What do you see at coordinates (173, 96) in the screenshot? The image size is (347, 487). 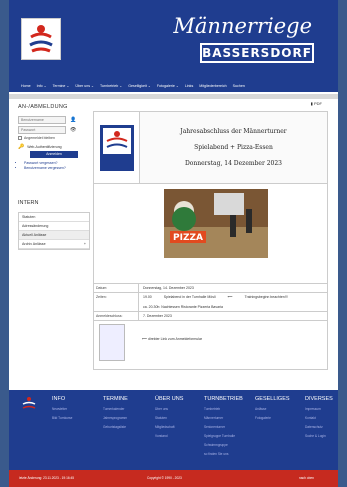 I see `divider` at bounding box center [173, 96].